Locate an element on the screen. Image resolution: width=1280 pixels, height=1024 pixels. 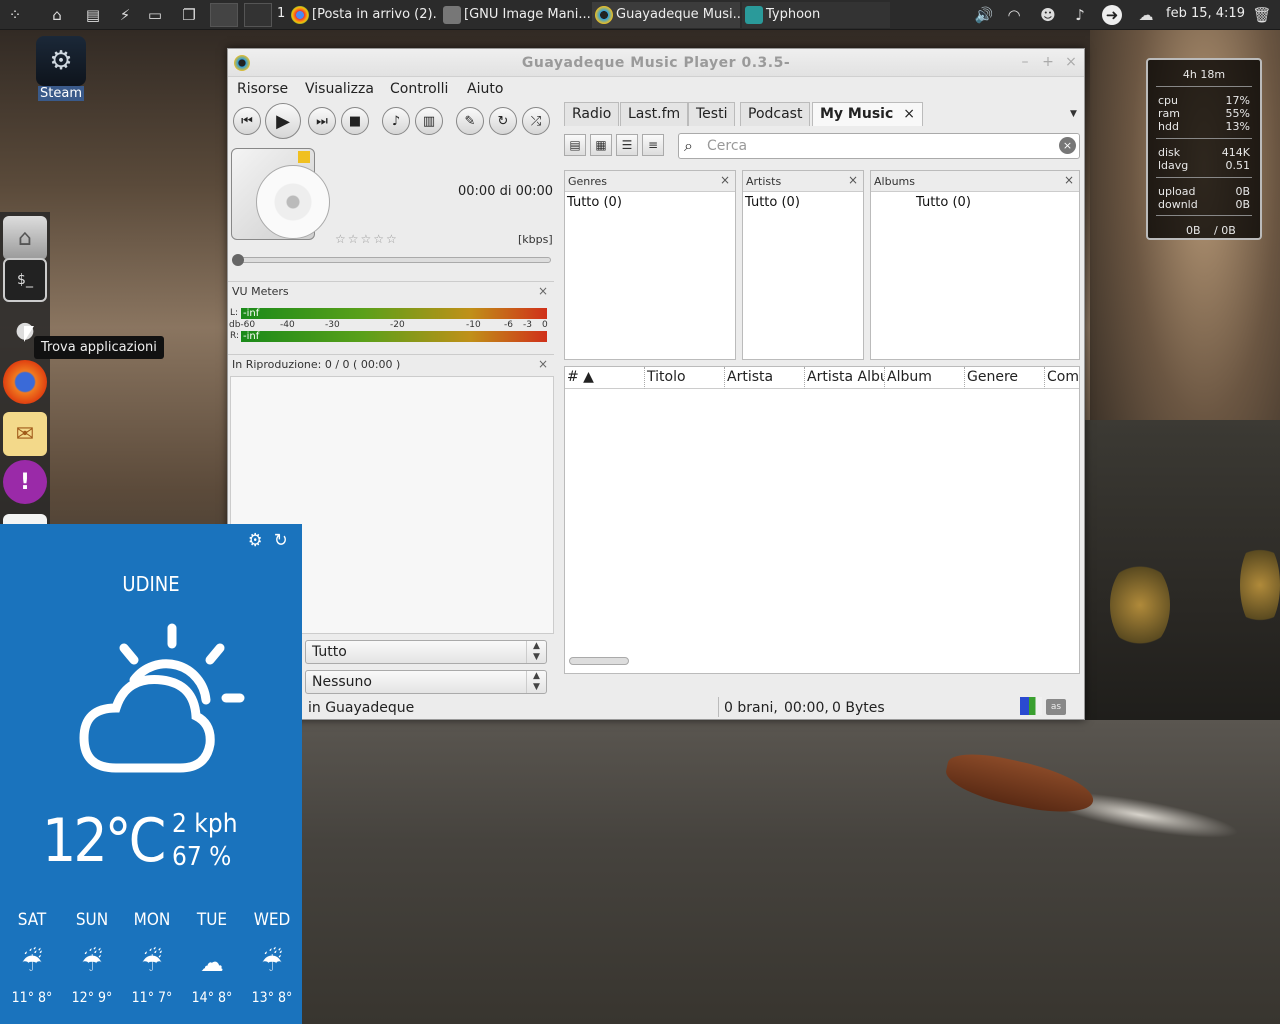
run-icon: ⚡ is located at coordinates (125, 15).